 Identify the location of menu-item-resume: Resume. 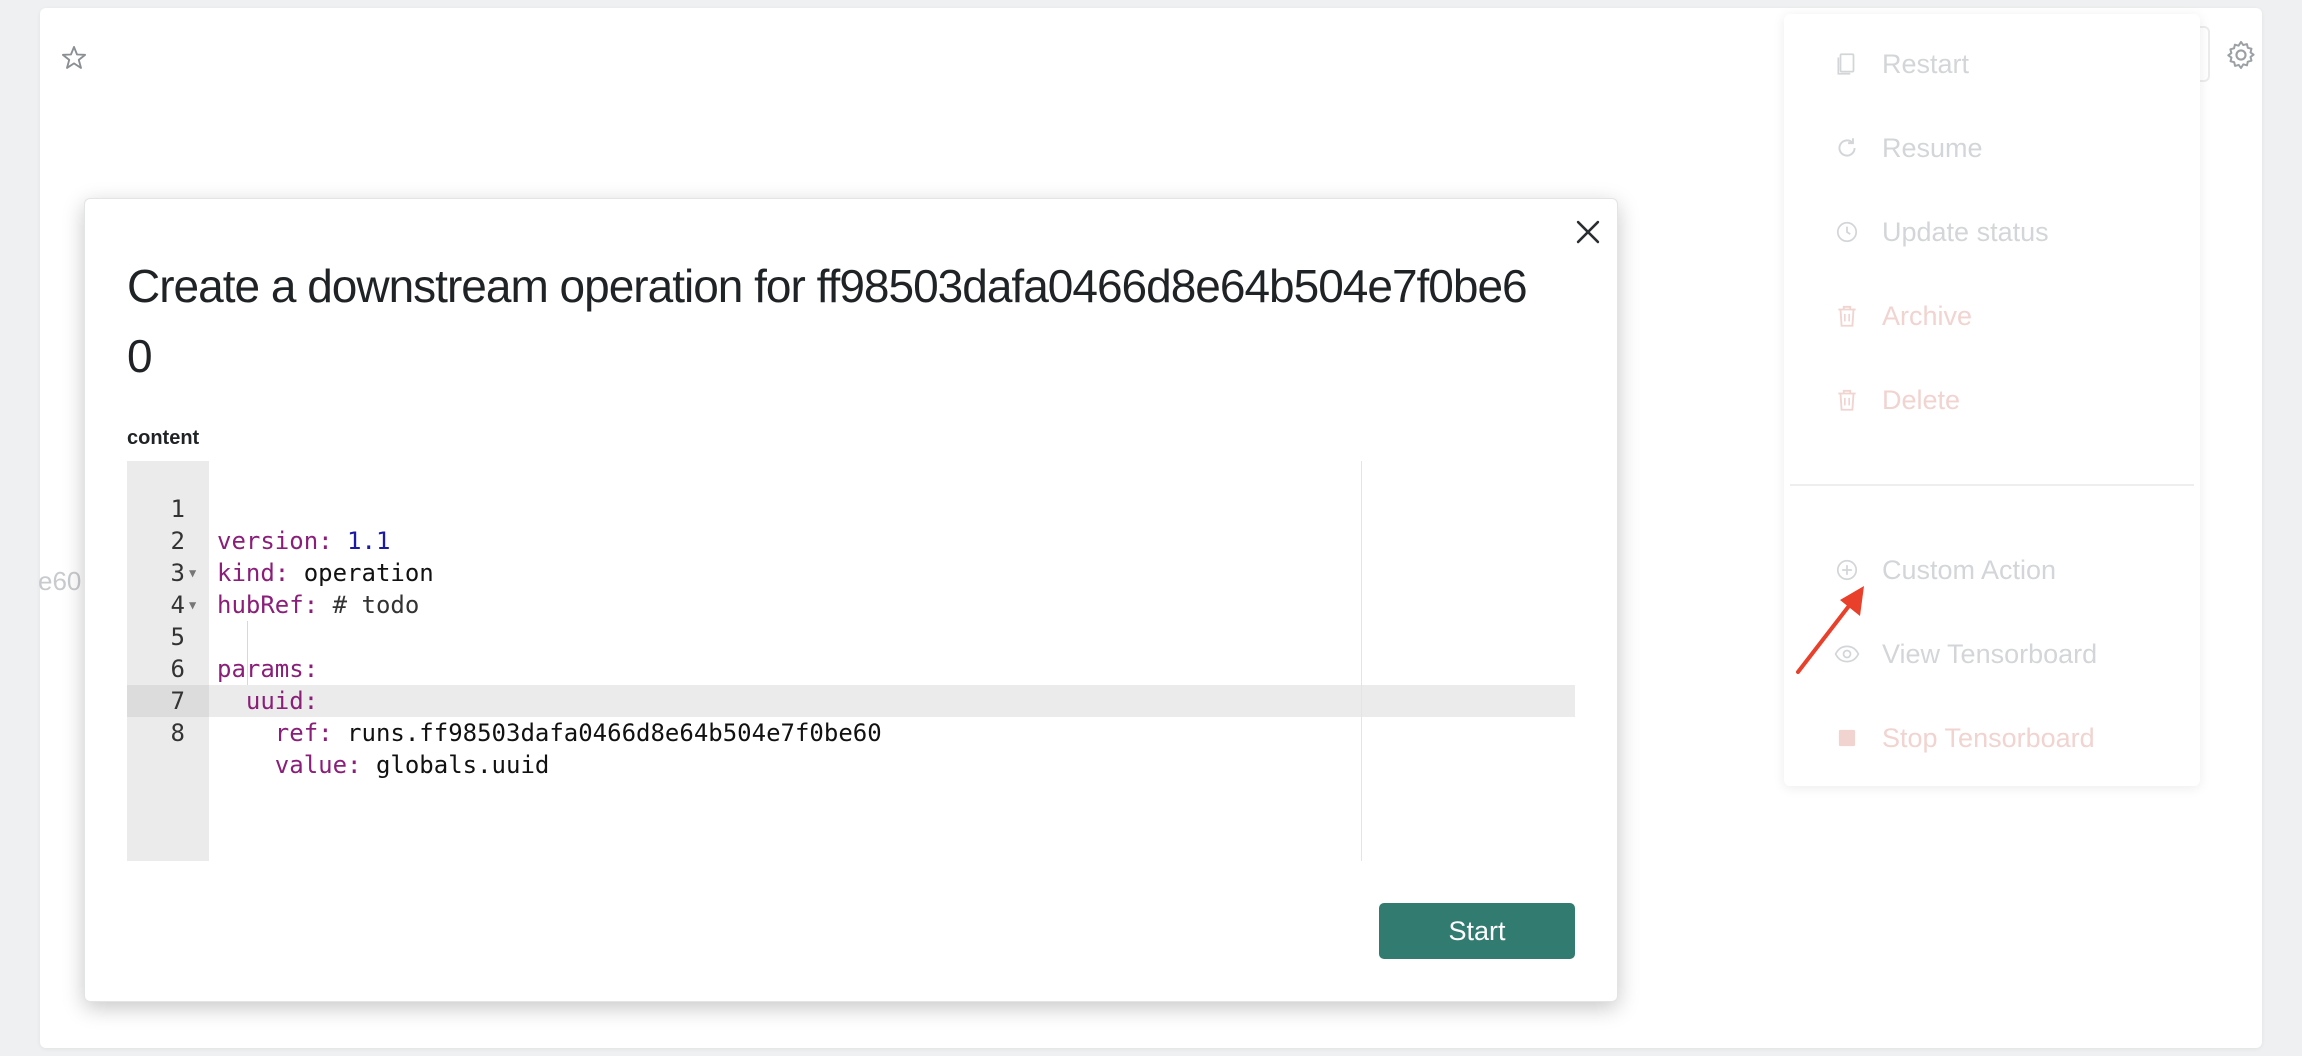
(1907, 148).